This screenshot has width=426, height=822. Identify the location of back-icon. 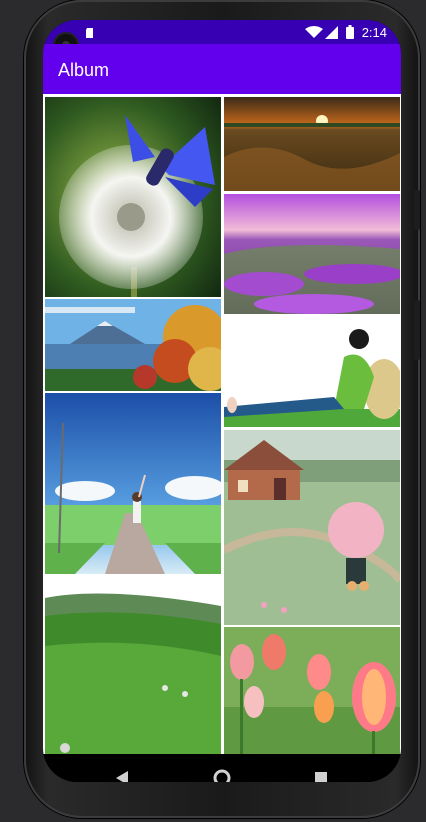
(122, 776).